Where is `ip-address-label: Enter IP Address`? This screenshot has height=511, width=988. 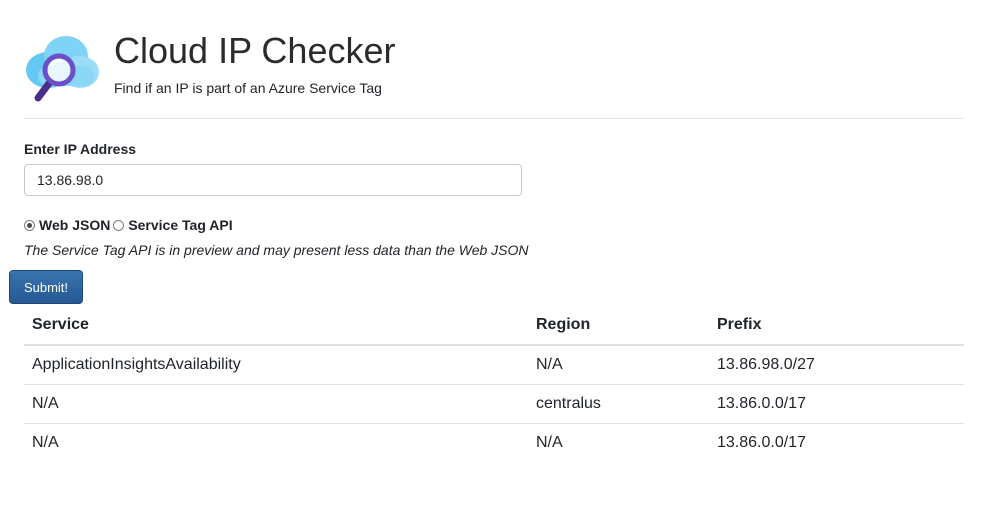
ip-address-label: Enter IP Address is located at coordinates (80, 149).